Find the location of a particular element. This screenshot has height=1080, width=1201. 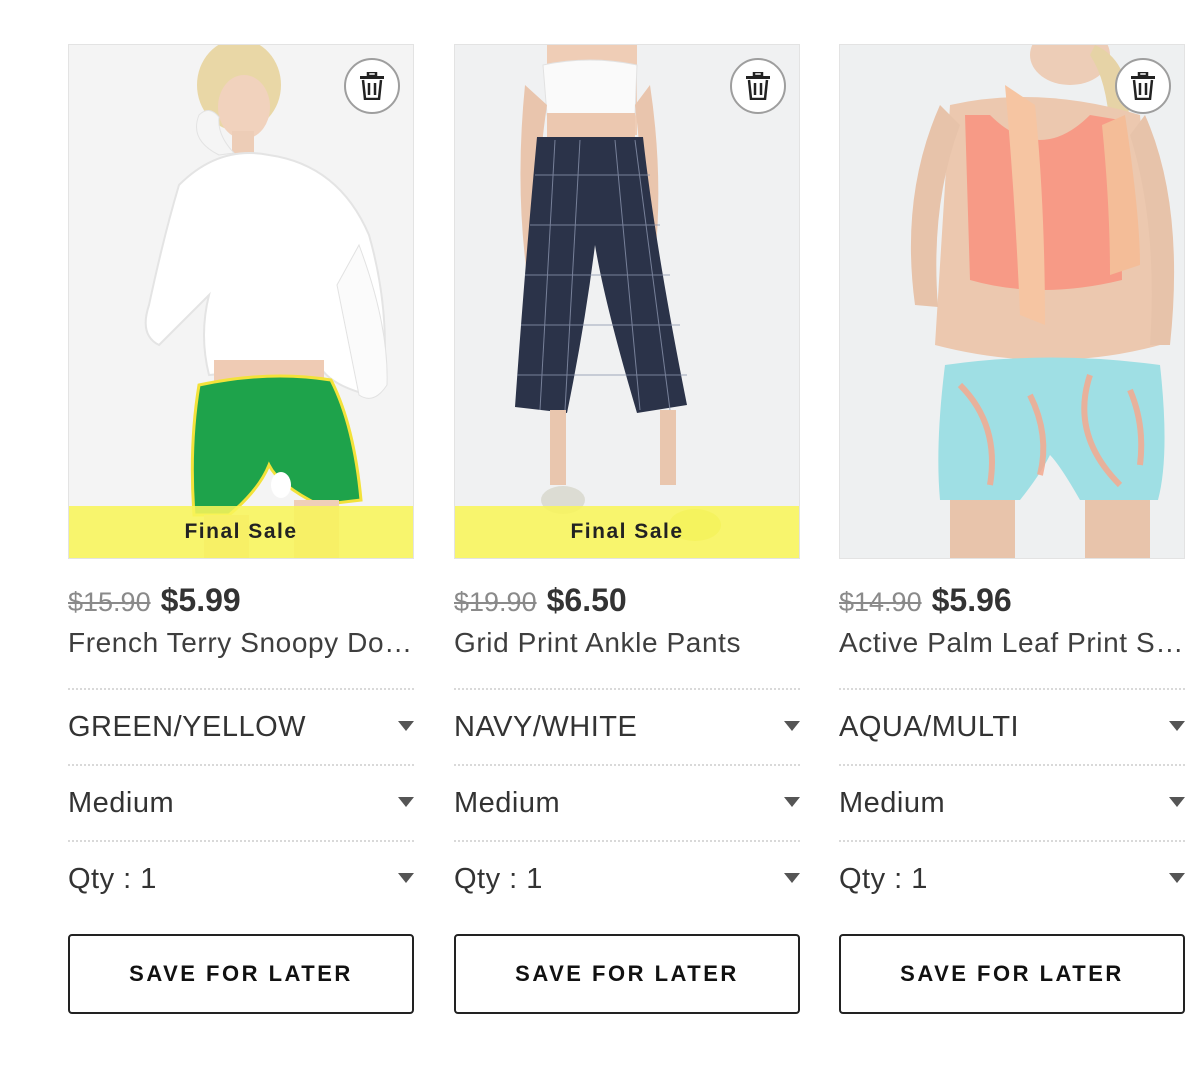

product-photo-model-grid-print-pants is located at coordinates (627, 301).